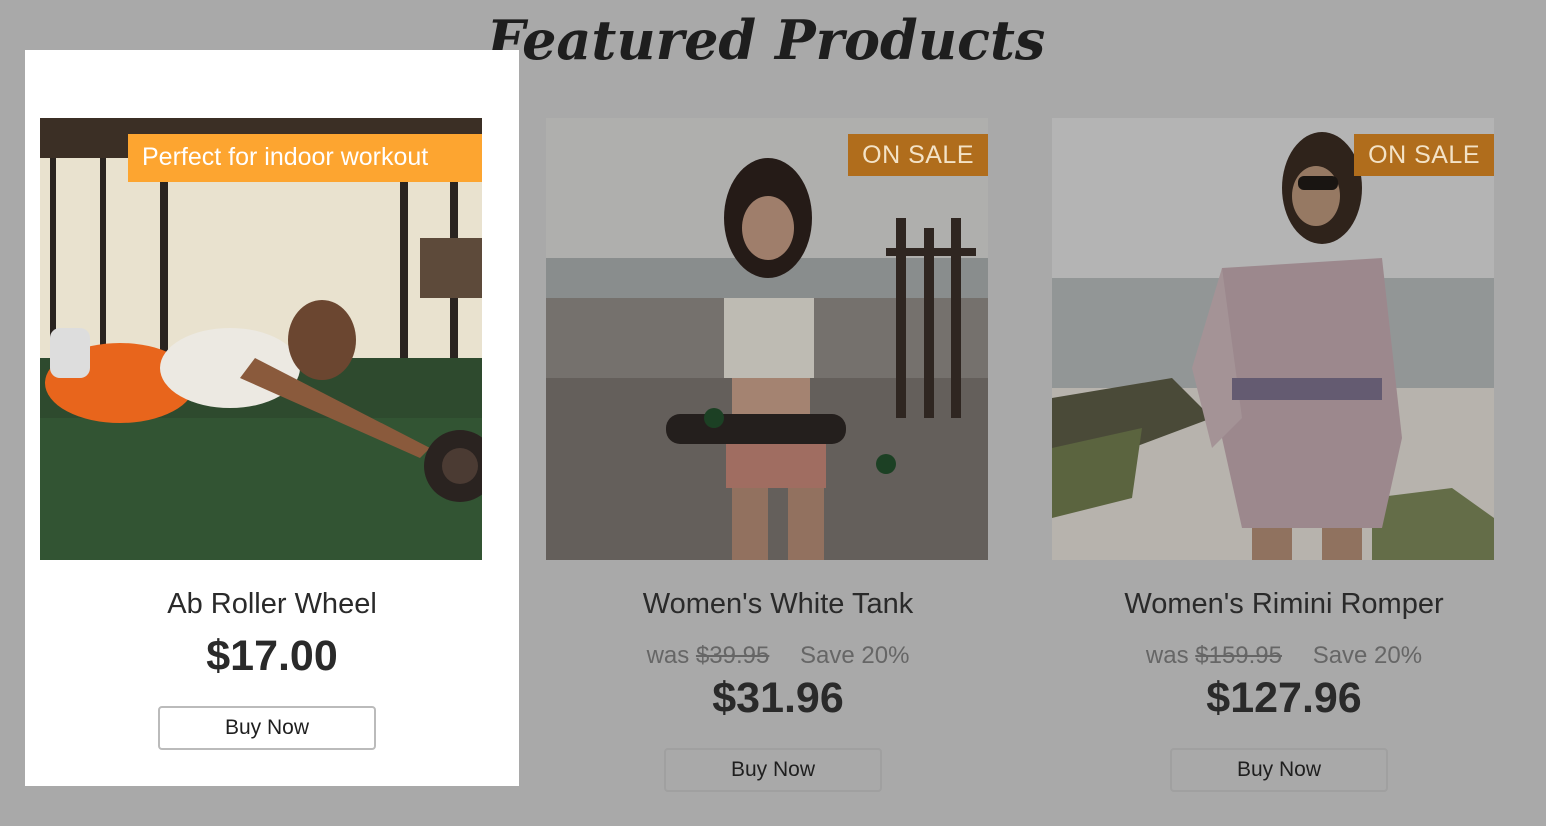  What do you see at coordinates (1284, 698) in the screenshot?
I see `product-price: $127.96` at bounding box center [1284, 698].